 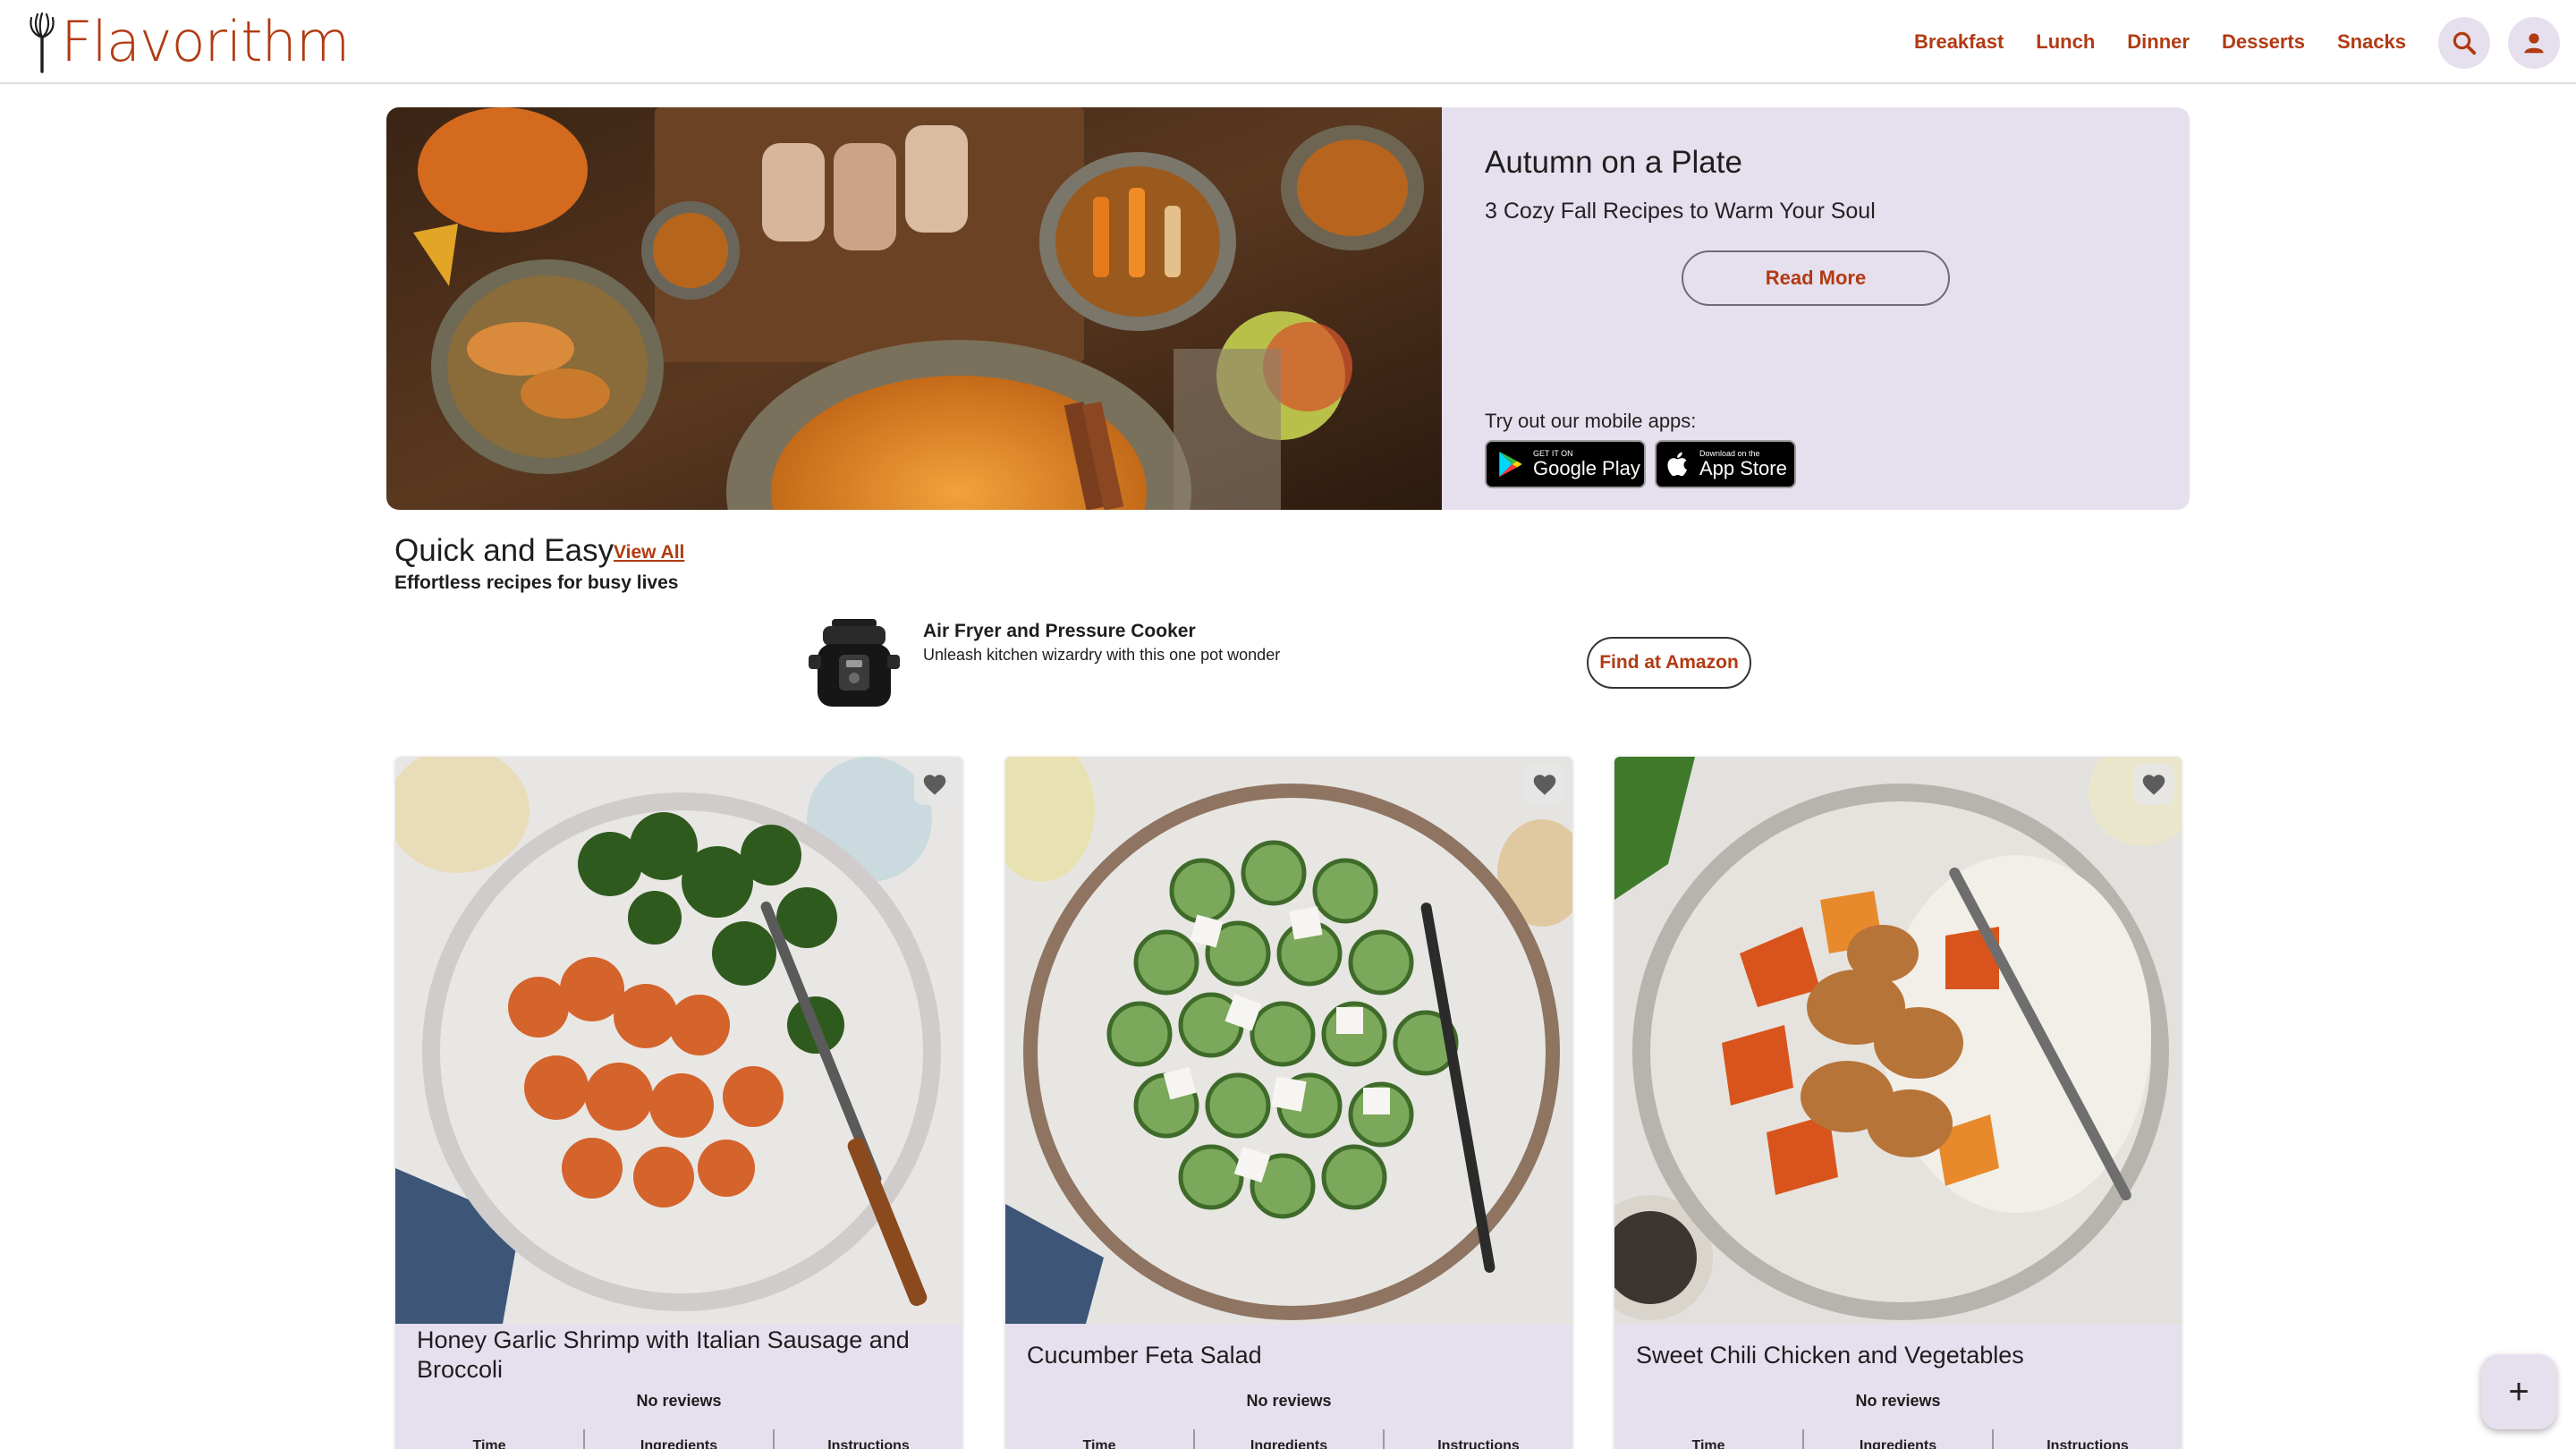 I want to click on user-icon, so click(x=2534, y=43).